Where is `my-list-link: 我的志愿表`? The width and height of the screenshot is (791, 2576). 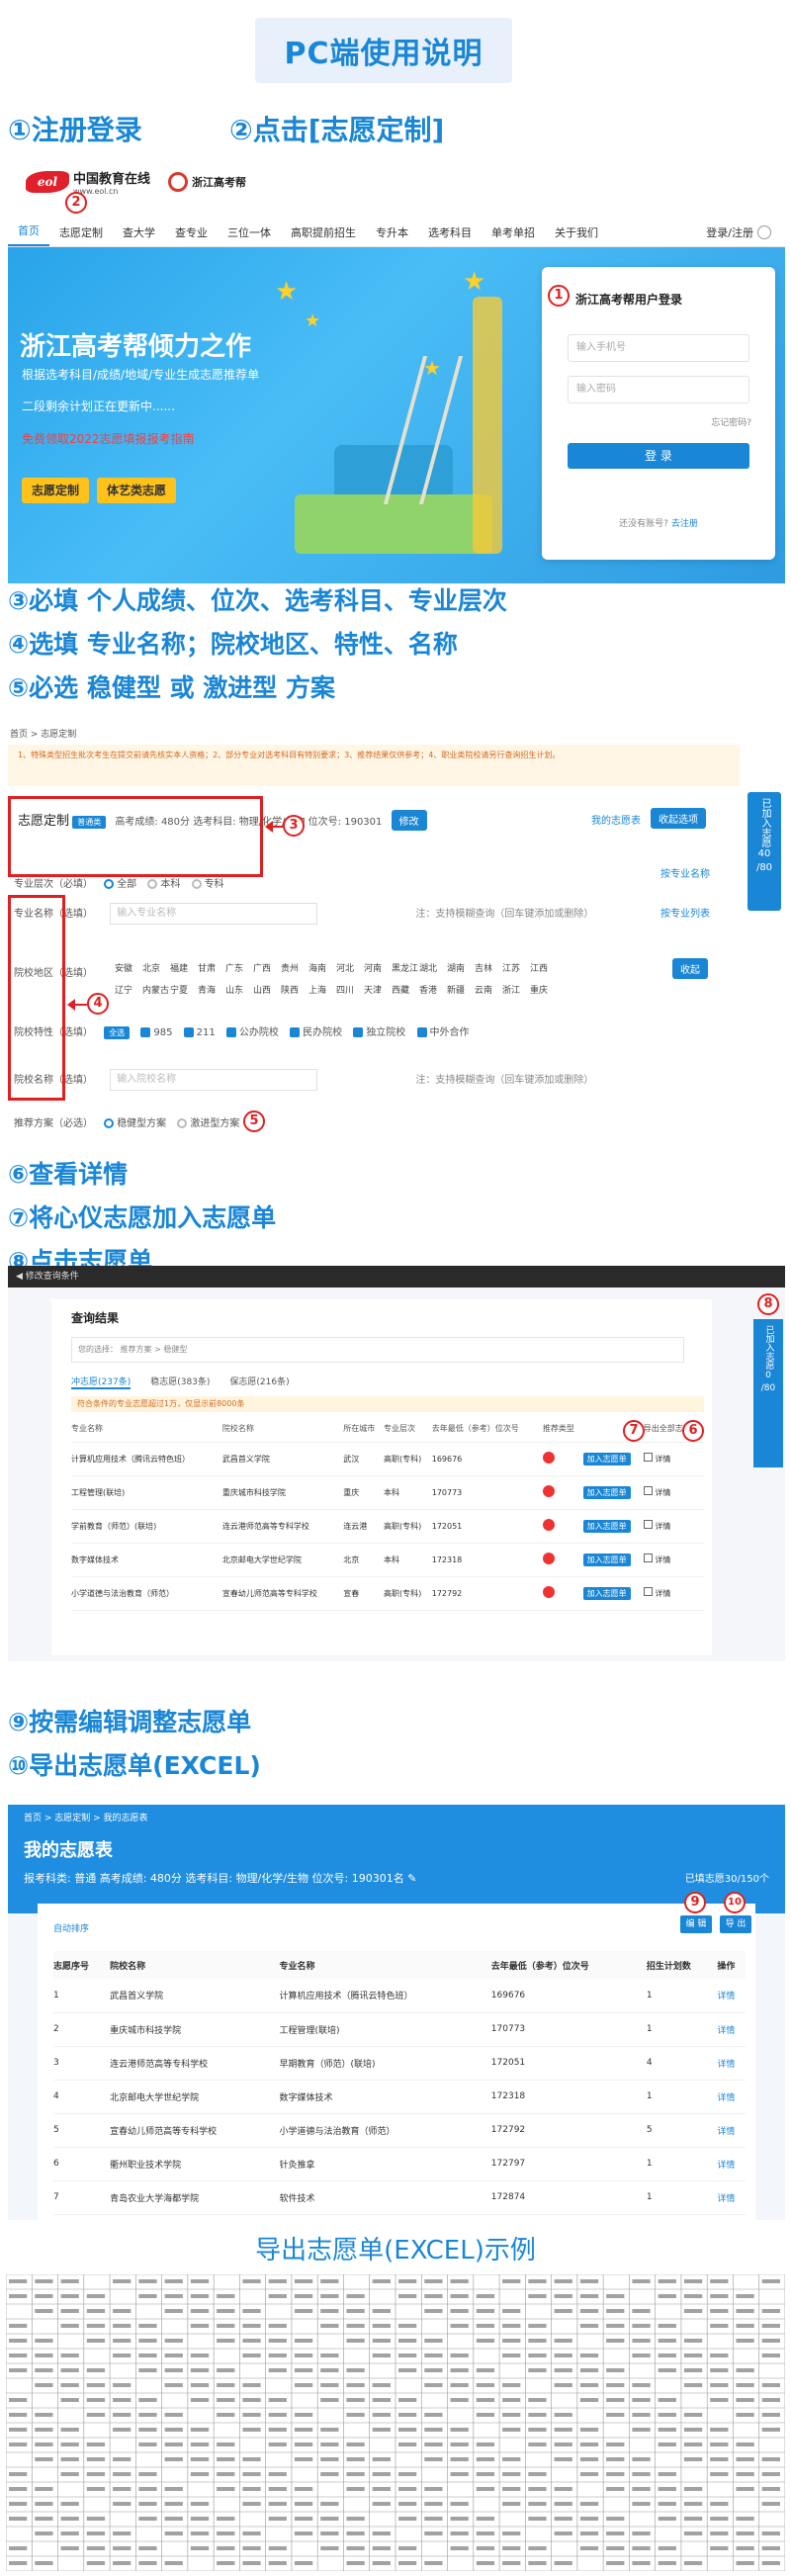
my-list-link: 我的志愿表 is located at coordinates (616, 819).